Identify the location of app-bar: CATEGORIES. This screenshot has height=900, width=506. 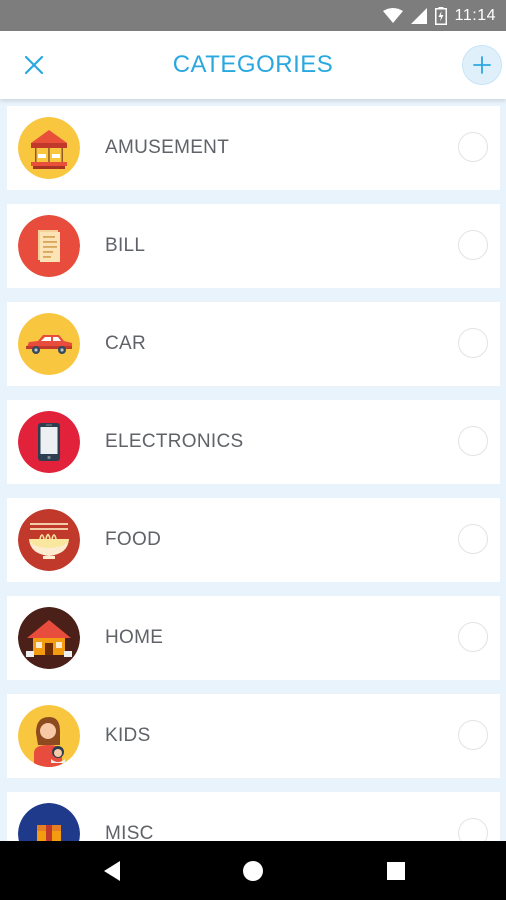
(253, 65).